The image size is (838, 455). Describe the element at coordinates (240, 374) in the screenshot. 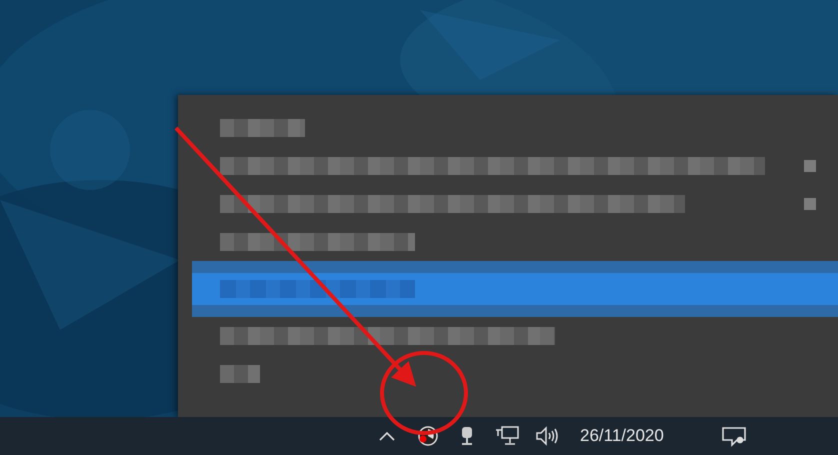

I see `redacted-label` at that location.